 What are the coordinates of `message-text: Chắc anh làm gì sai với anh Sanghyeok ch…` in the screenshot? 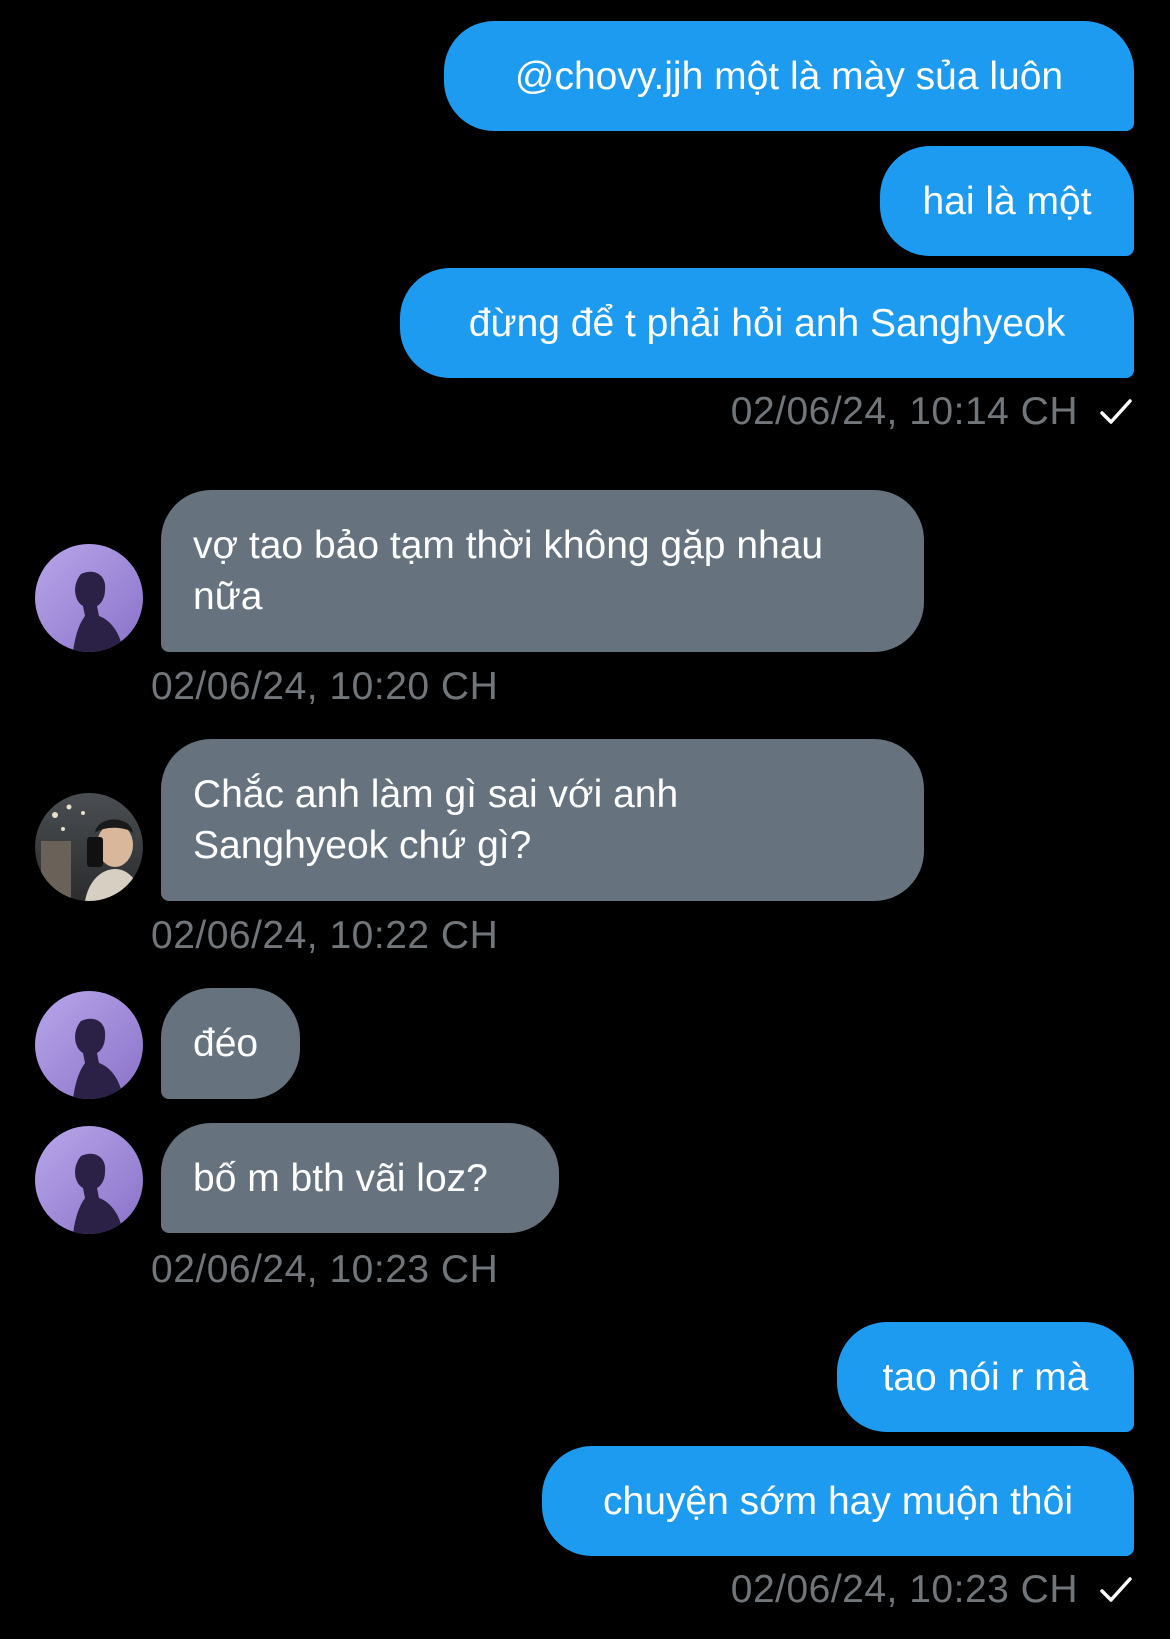 It's located at (436, 820).